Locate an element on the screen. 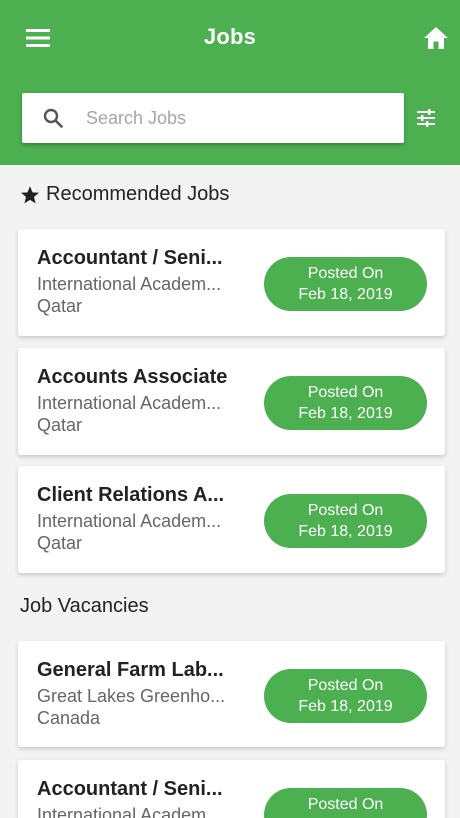 Image resolution: width=460 pixels, height=818 pixels. filter-button is located at coordinates (426, 118).